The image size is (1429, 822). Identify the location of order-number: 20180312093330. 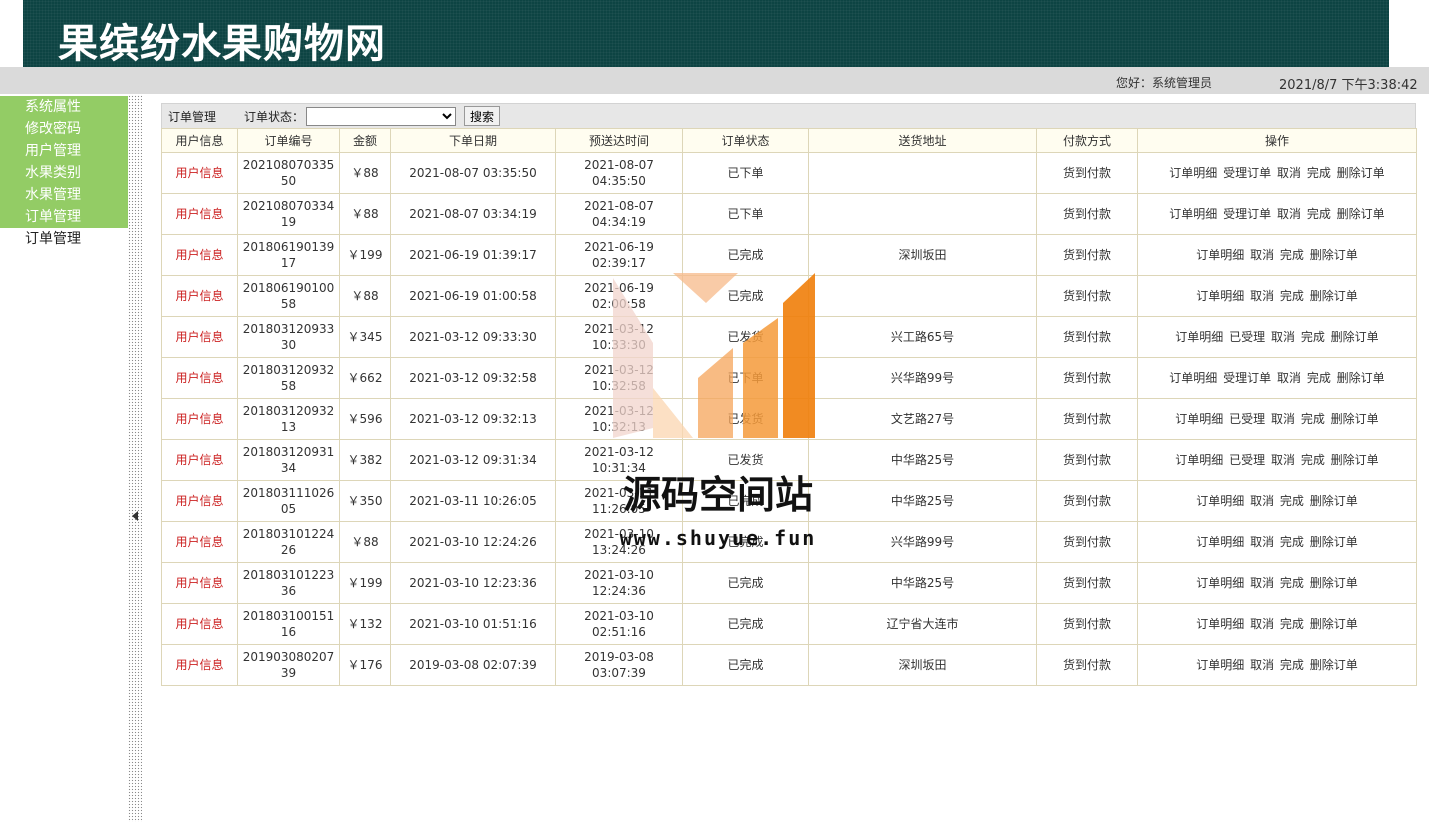
(288, 337).